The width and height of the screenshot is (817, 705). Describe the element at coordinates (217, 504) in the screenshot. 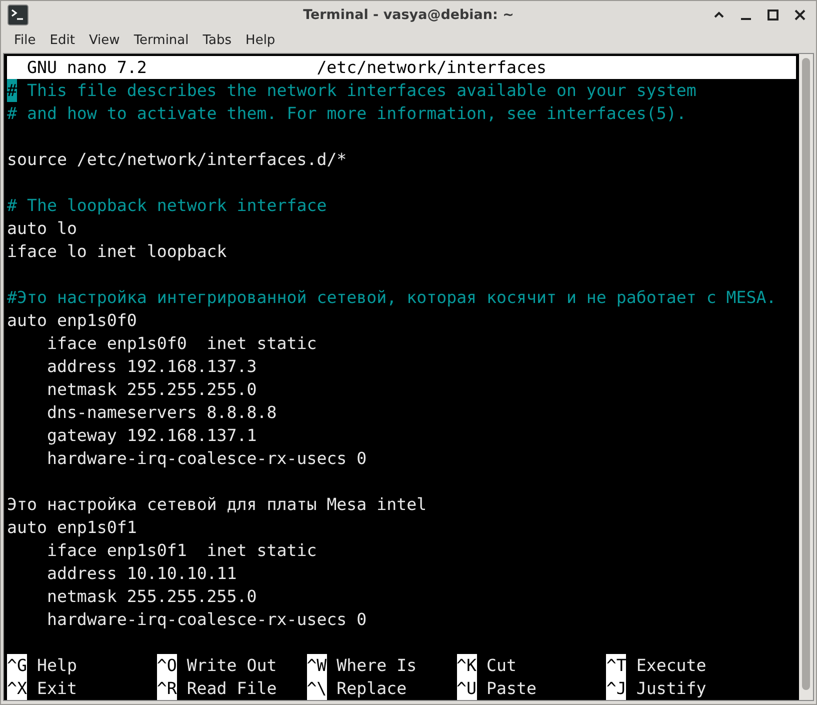

I see `code-line: Это настройка сетевой для платы Mesa intel` at that location.